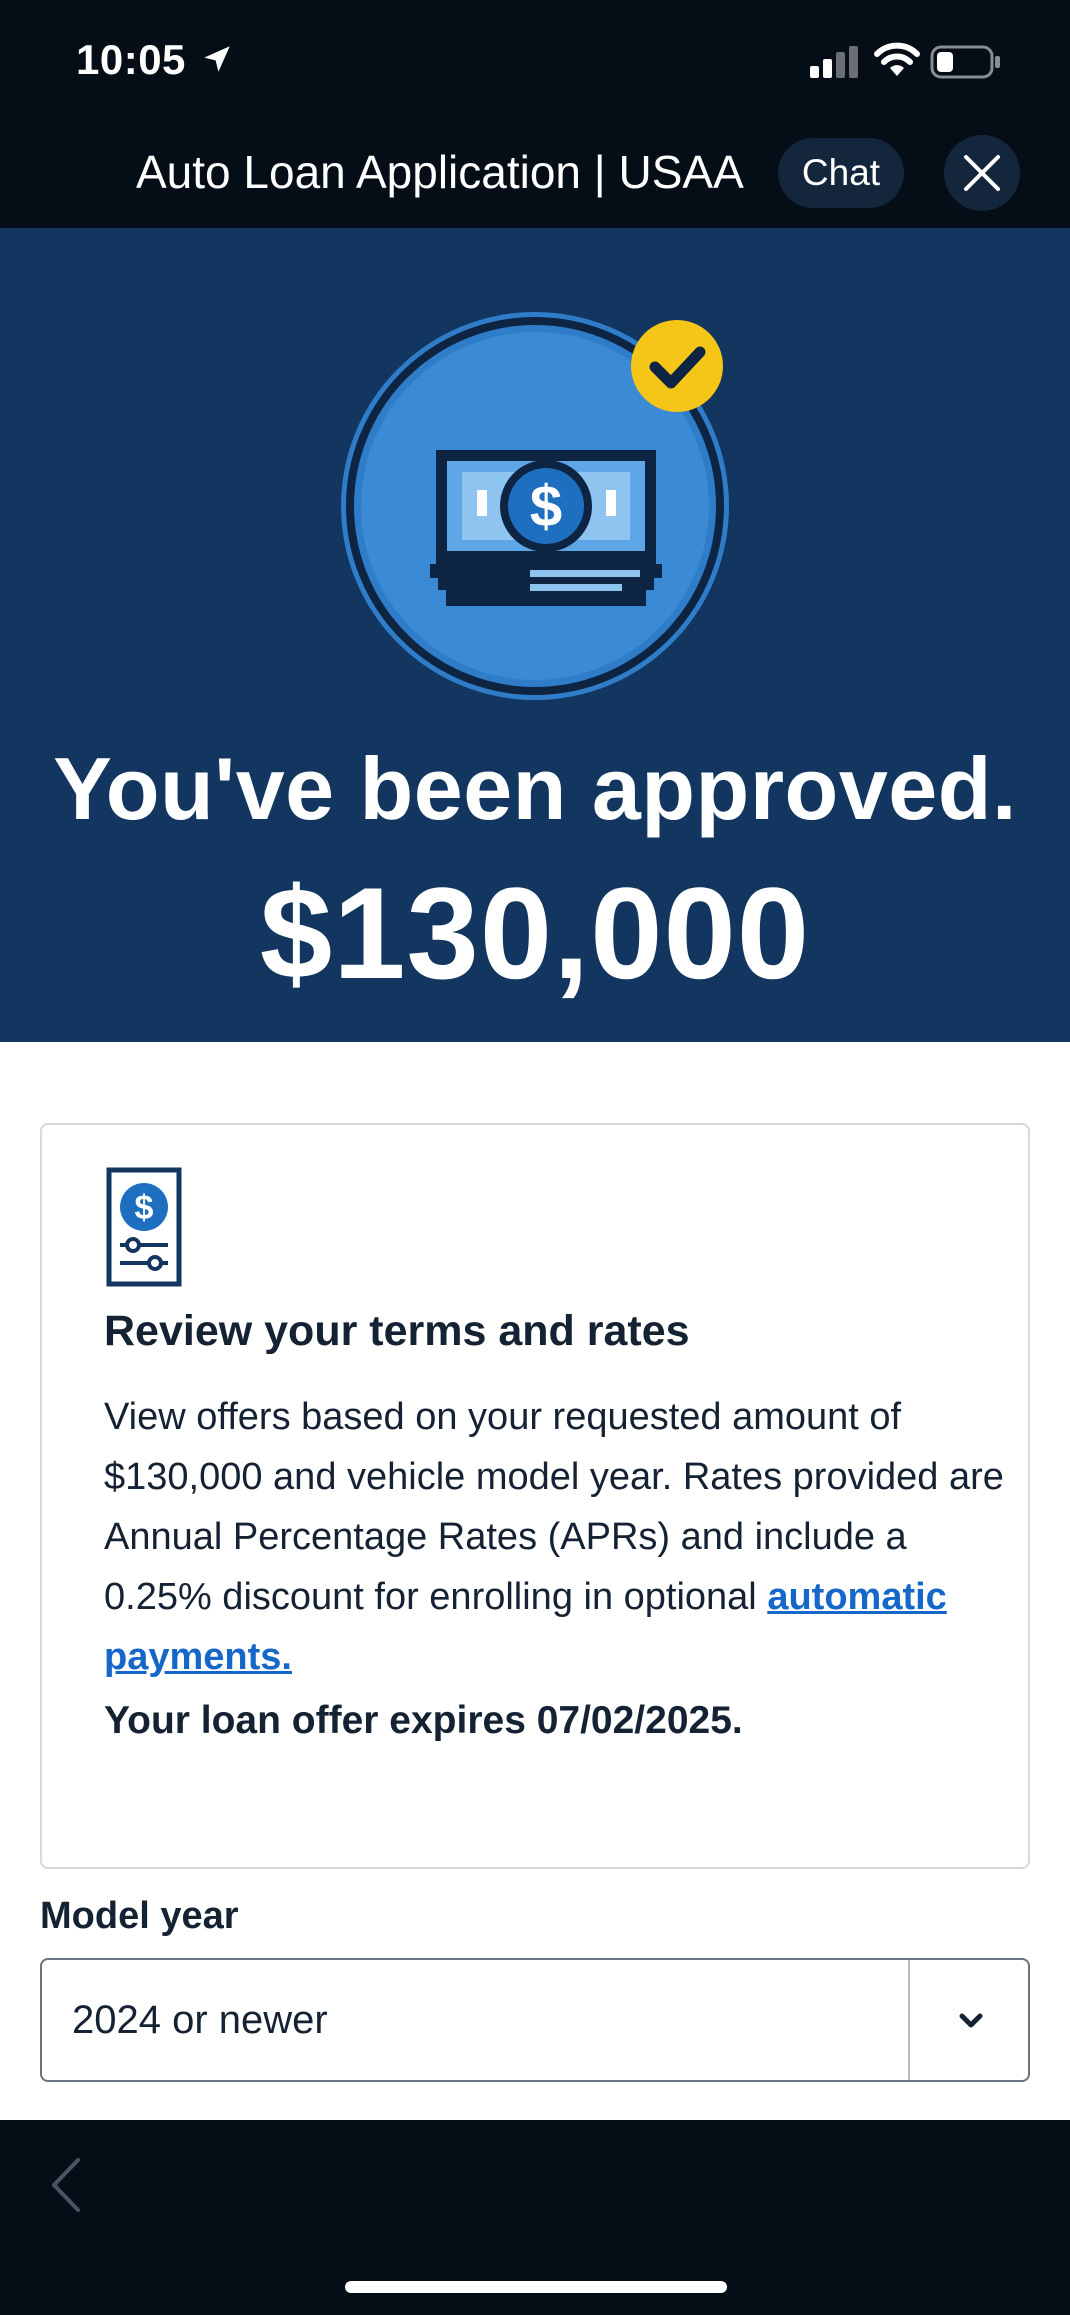 The image size is (1070, 2315). What do you see at coordinates (440, 172) in the screenshot?
I see `page-title: Auto Loan Application | USAA` at bounding box center [440, 172].